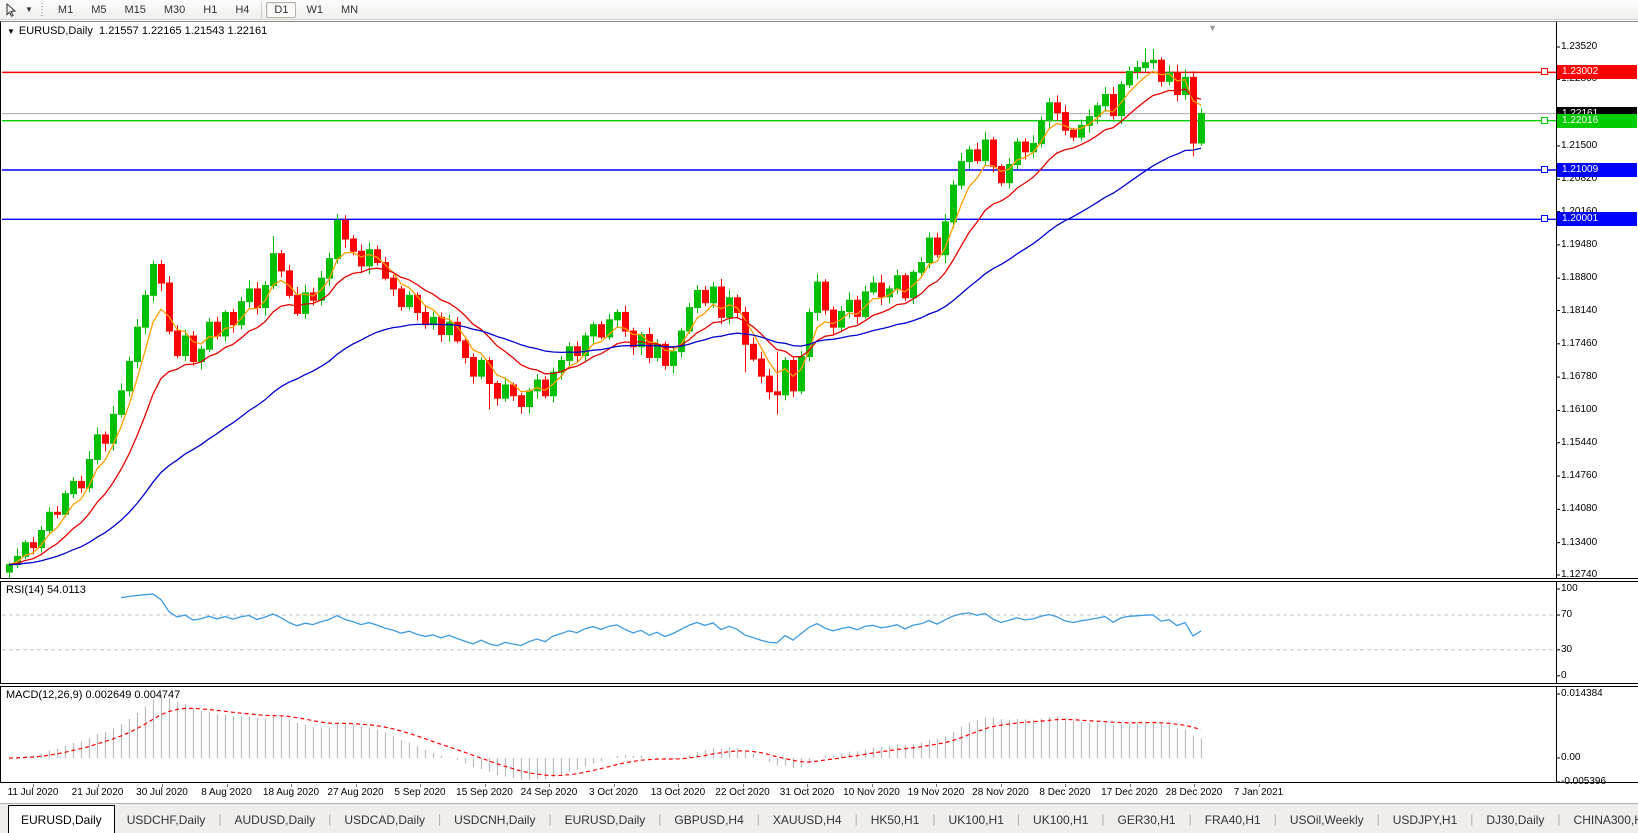  Describe the element at coordinates (275, 820) in the screenshot. I see `chart-tab-audusd-daily: AUDUSD,Daily` at that location.